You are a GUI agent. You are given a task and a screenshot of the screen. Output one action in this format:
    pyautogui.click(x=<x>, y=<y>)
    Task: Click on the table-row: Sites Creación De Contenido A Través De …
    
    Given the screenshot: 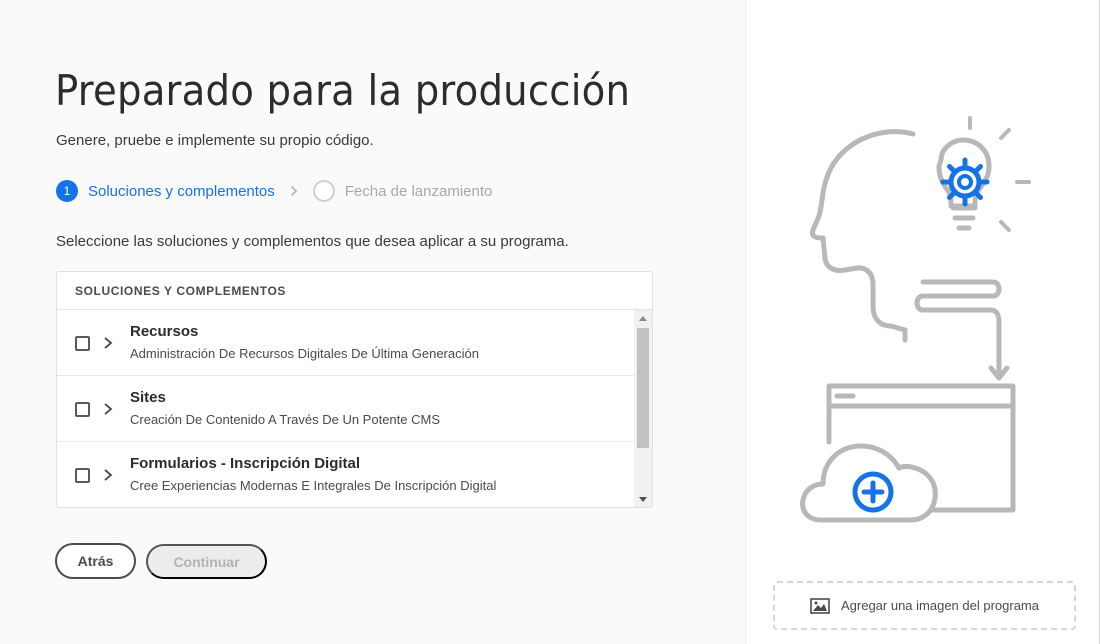 What is the action you would take?
    pyautogui.click(x=346, y=409)
    